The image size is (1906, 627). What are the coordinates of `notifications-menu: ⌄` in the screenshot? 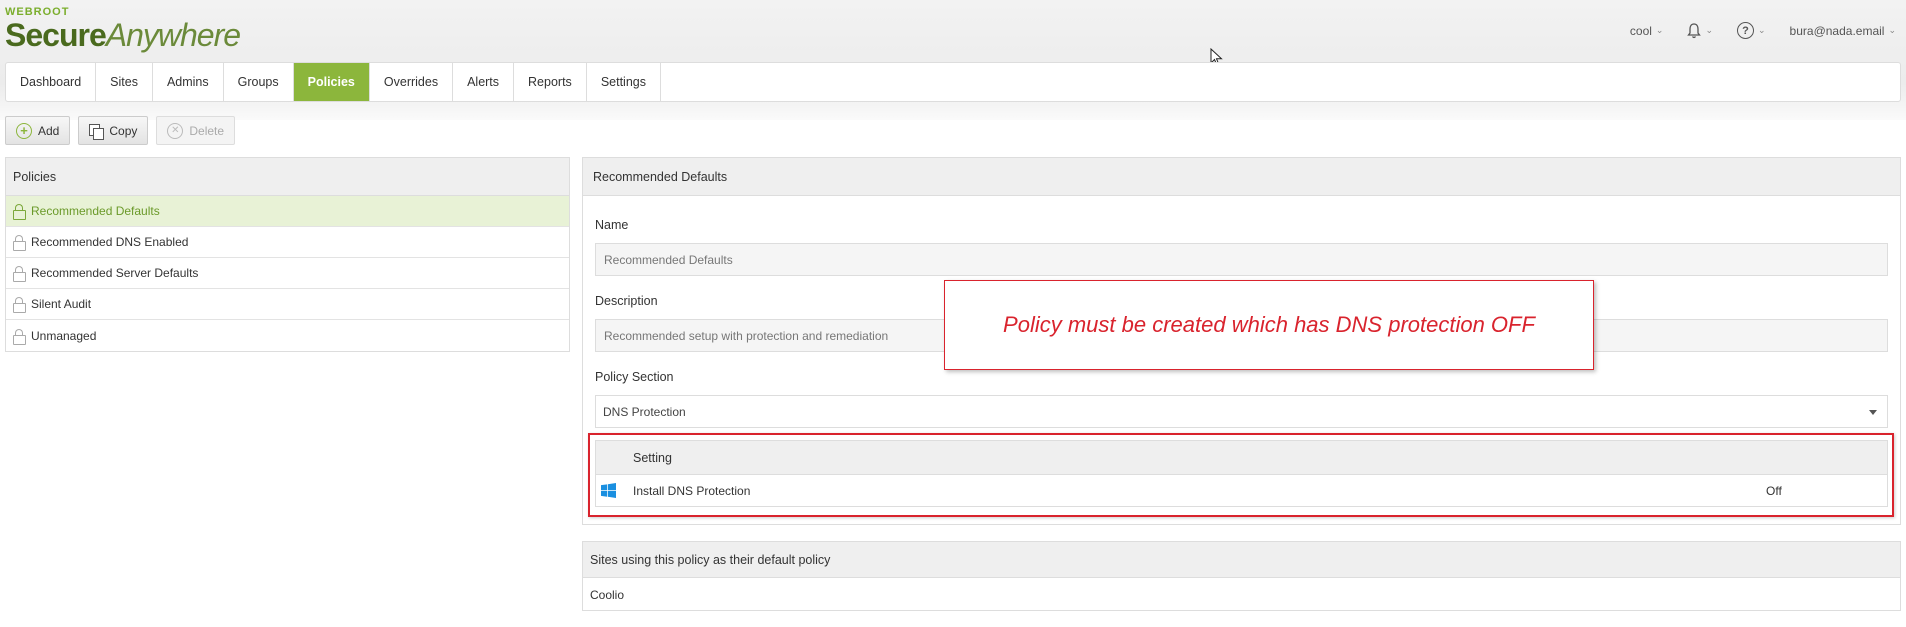 It's located at (1700, 30).